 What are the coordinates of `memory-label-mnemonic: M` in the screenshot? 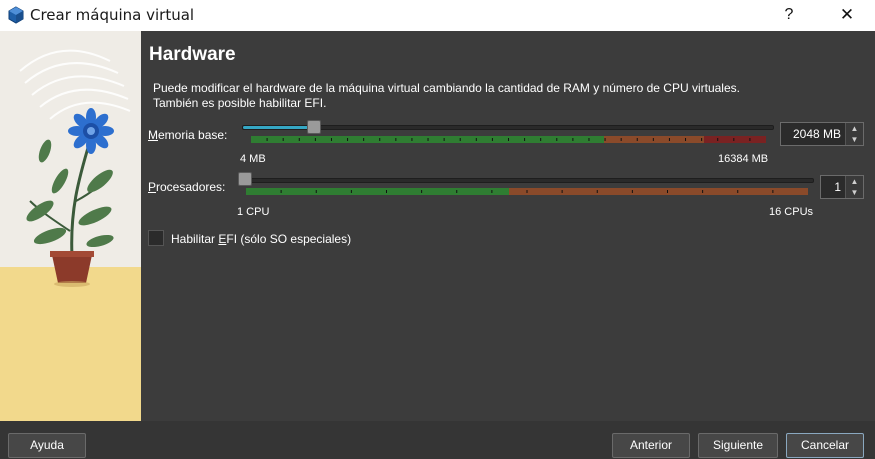 It's located at (153, 135).